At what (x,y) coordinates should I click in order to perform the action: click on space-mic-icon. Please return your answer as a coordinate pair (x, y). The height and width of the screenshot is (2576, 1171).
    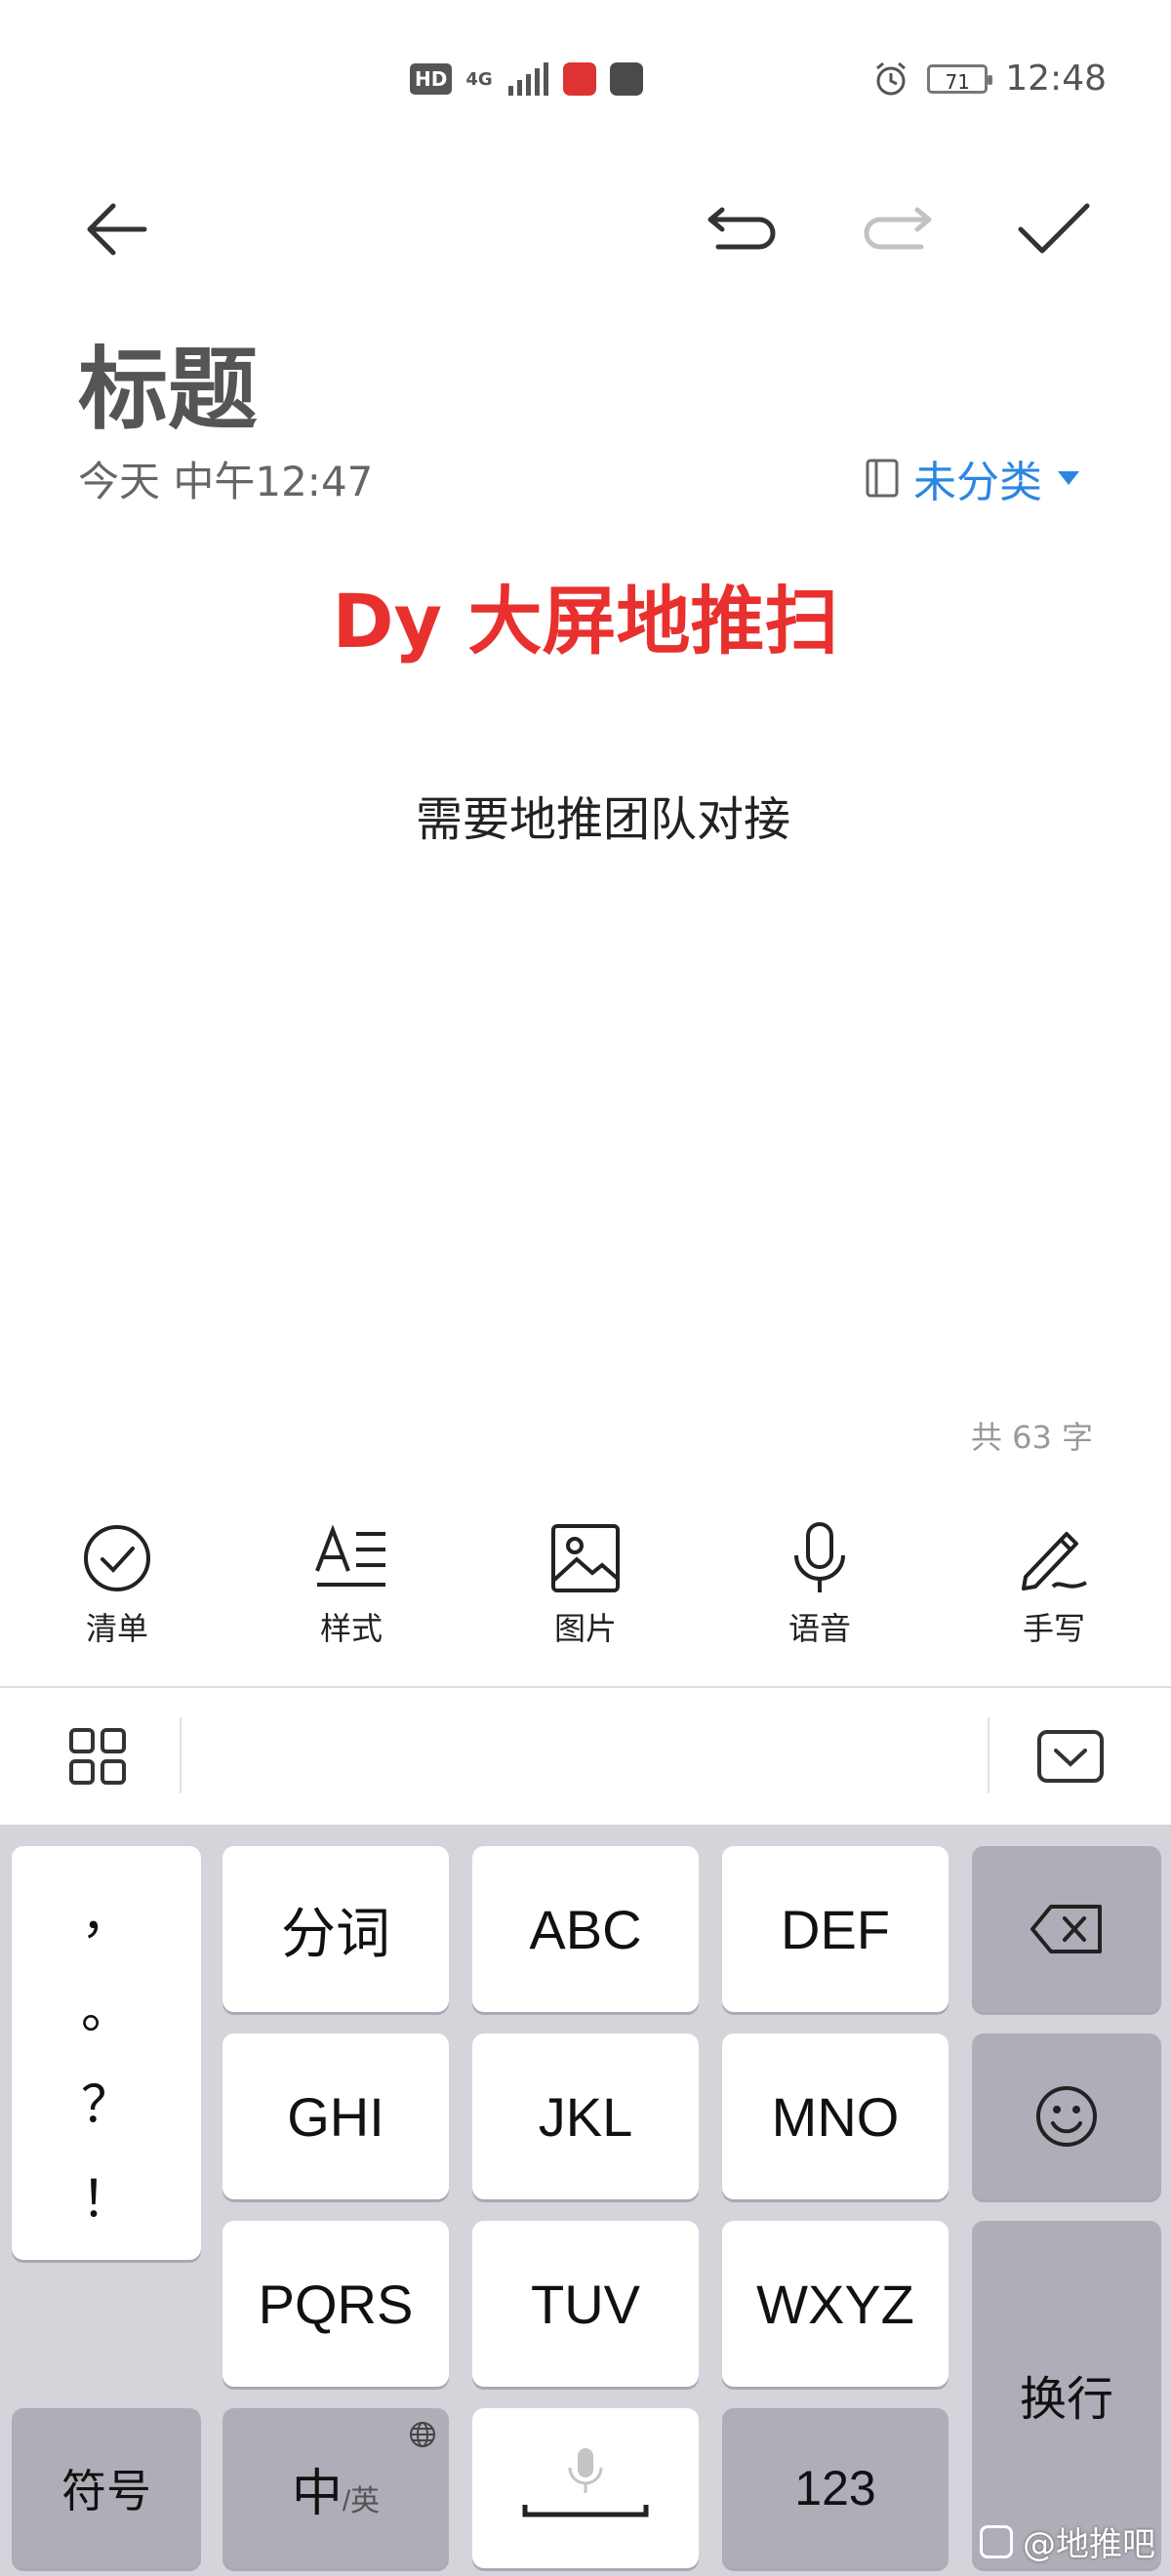
    Looking at the image, I should click on (585, 2482).